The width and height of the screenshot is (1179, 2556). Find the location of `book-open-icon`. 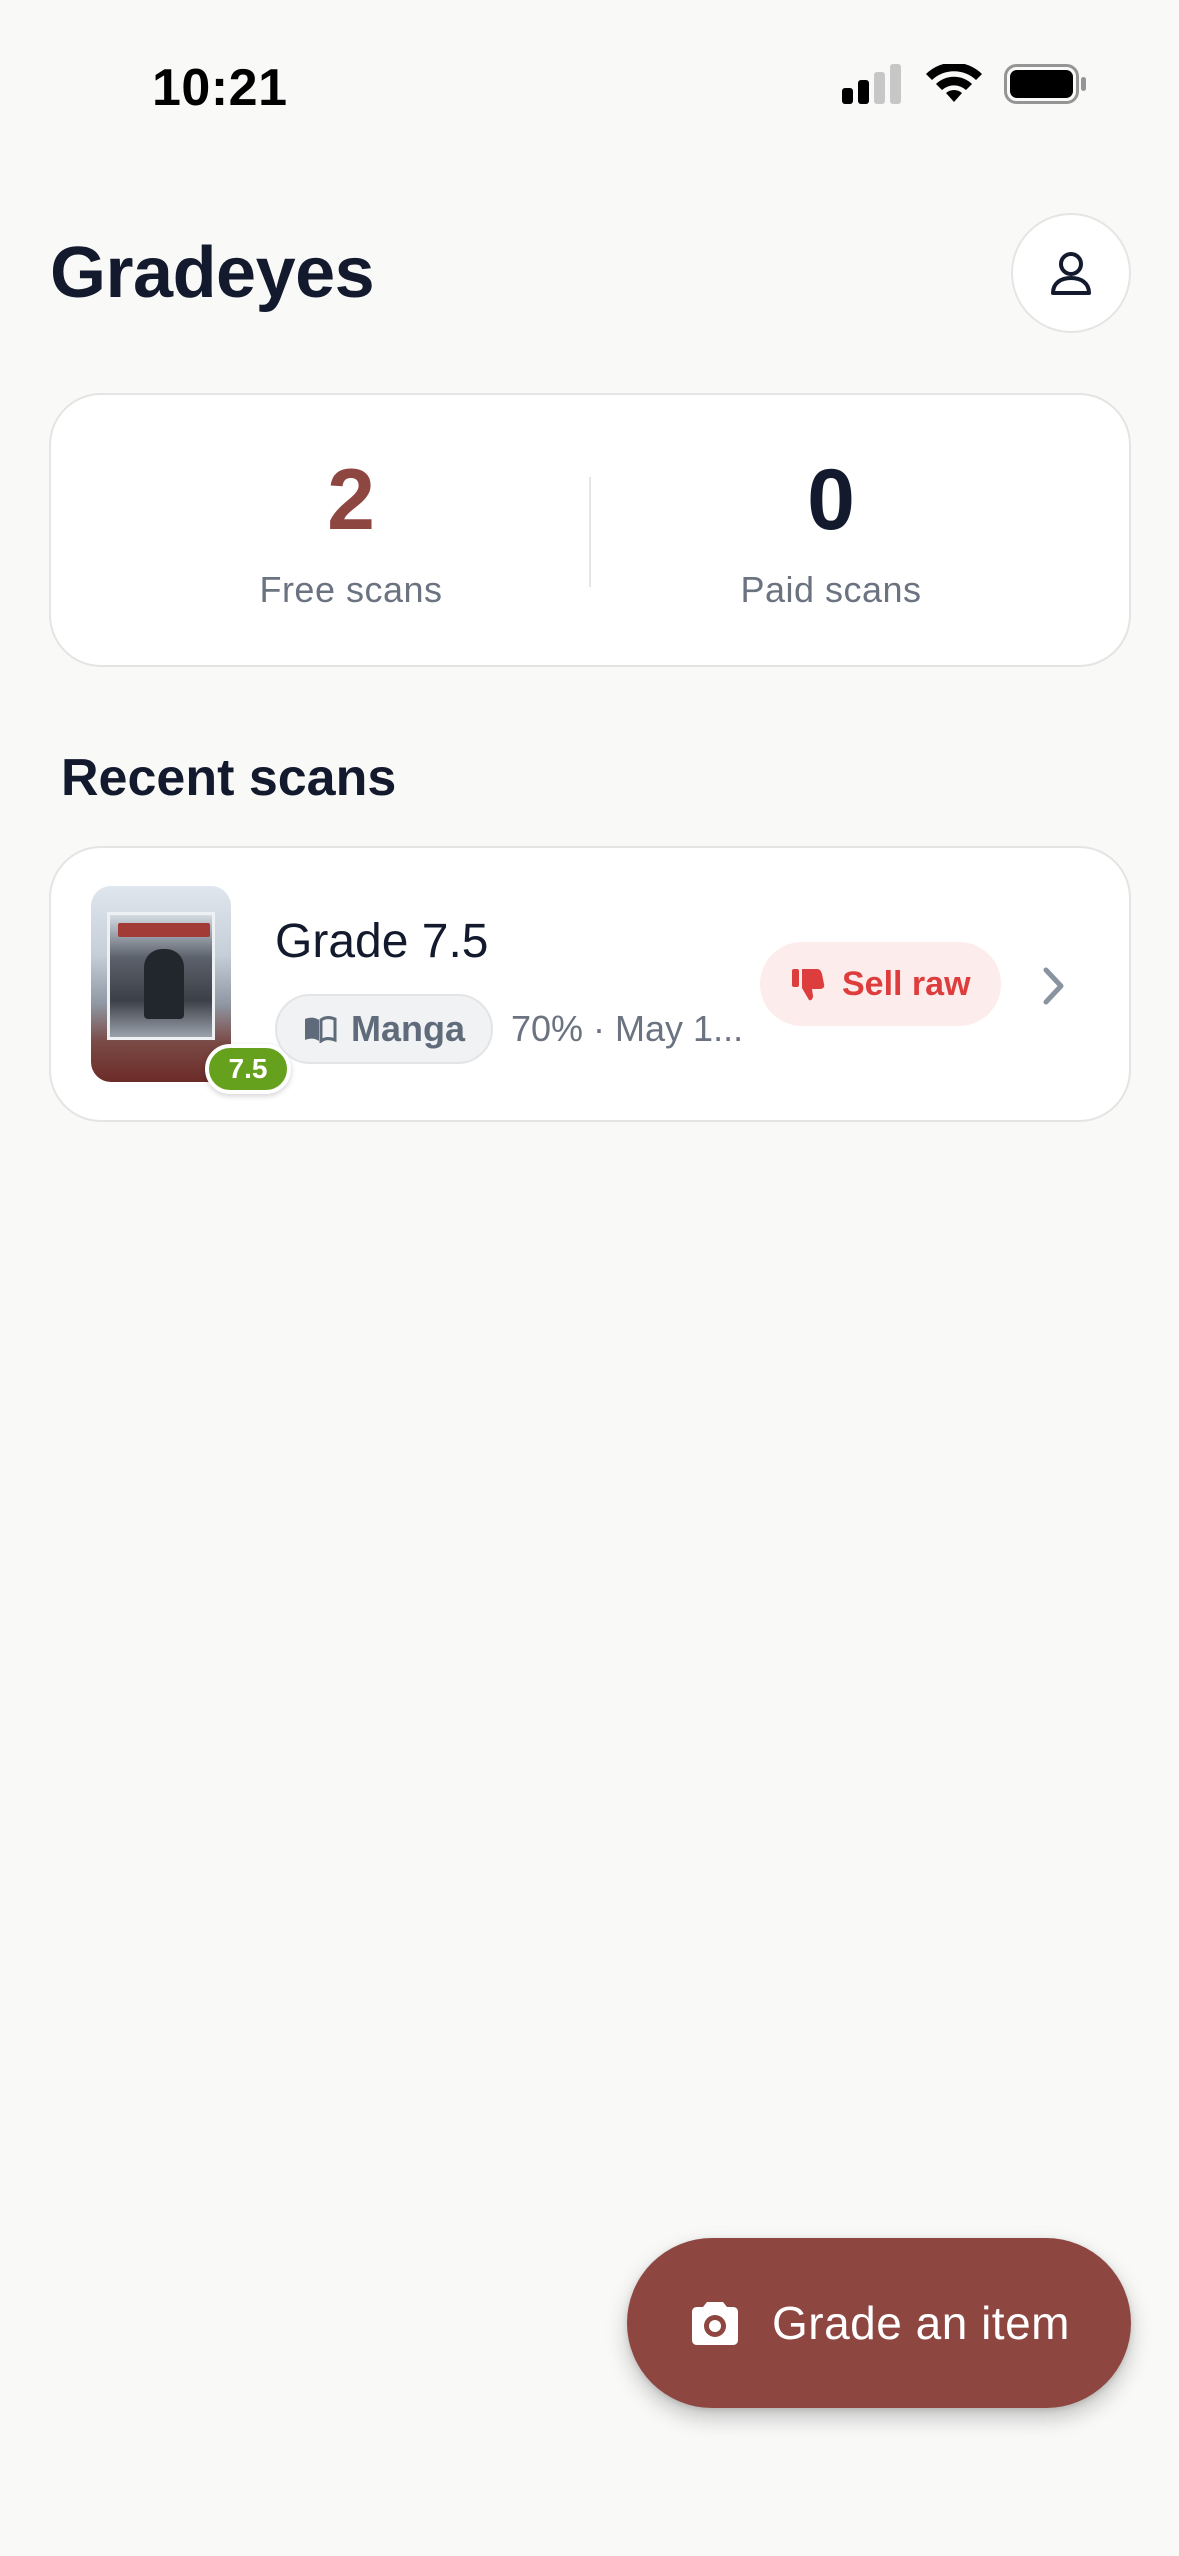

book-open-icon is located at coordinates (321, 1029).